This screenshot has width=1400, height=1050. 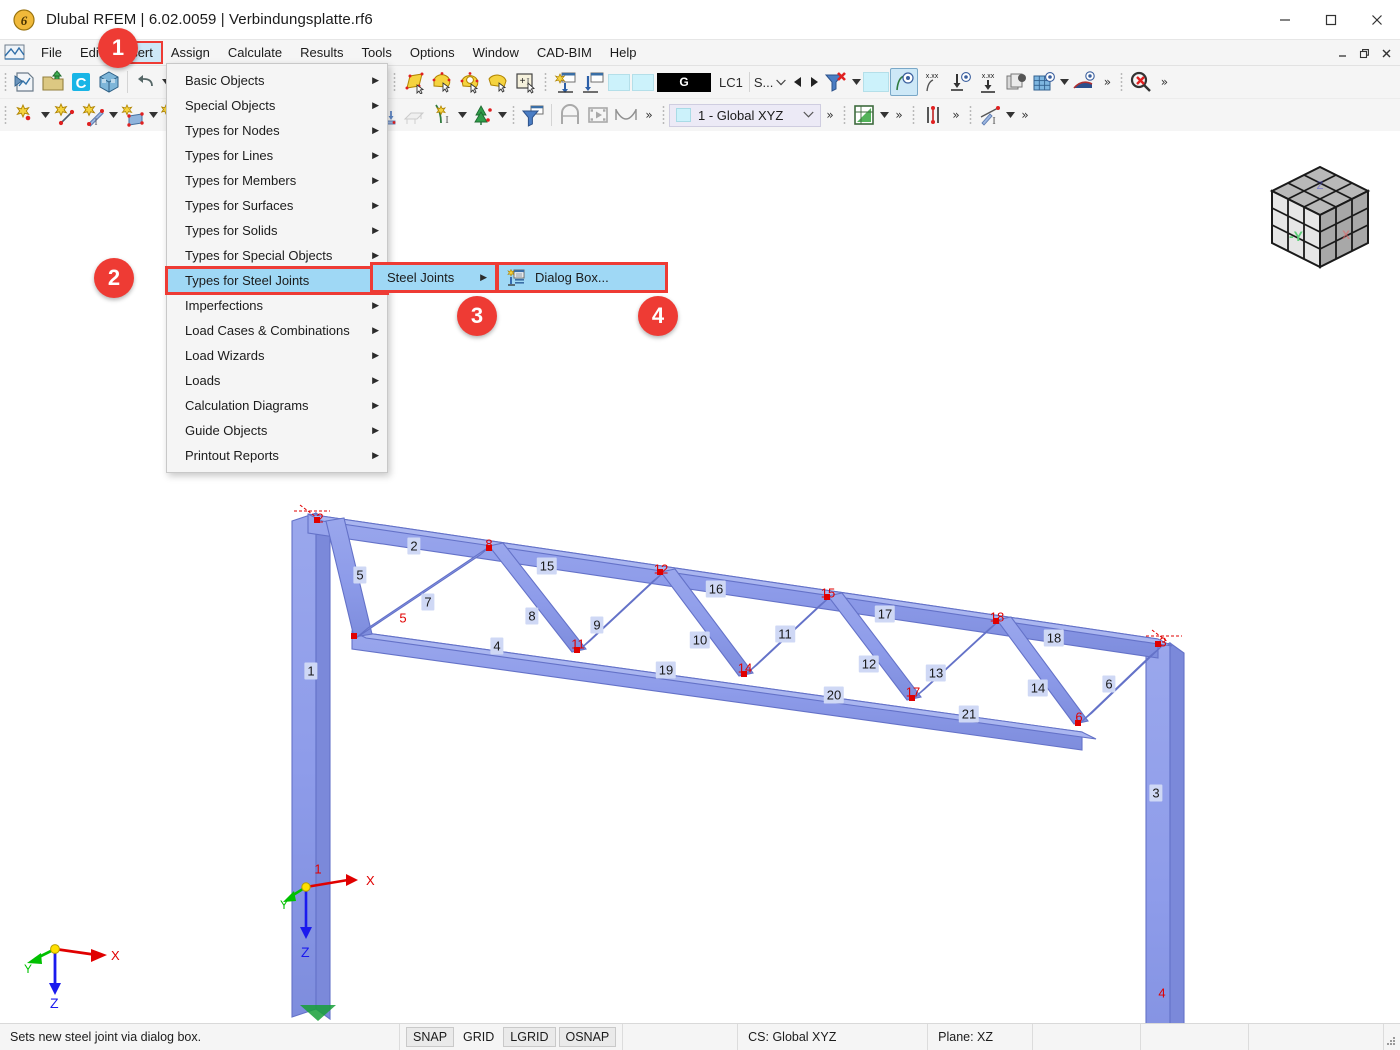 What do you see at coordinates (1392, 1037) in the screenshot?
I see `resize-grip-icon` at bounding box center [1392, 1037].